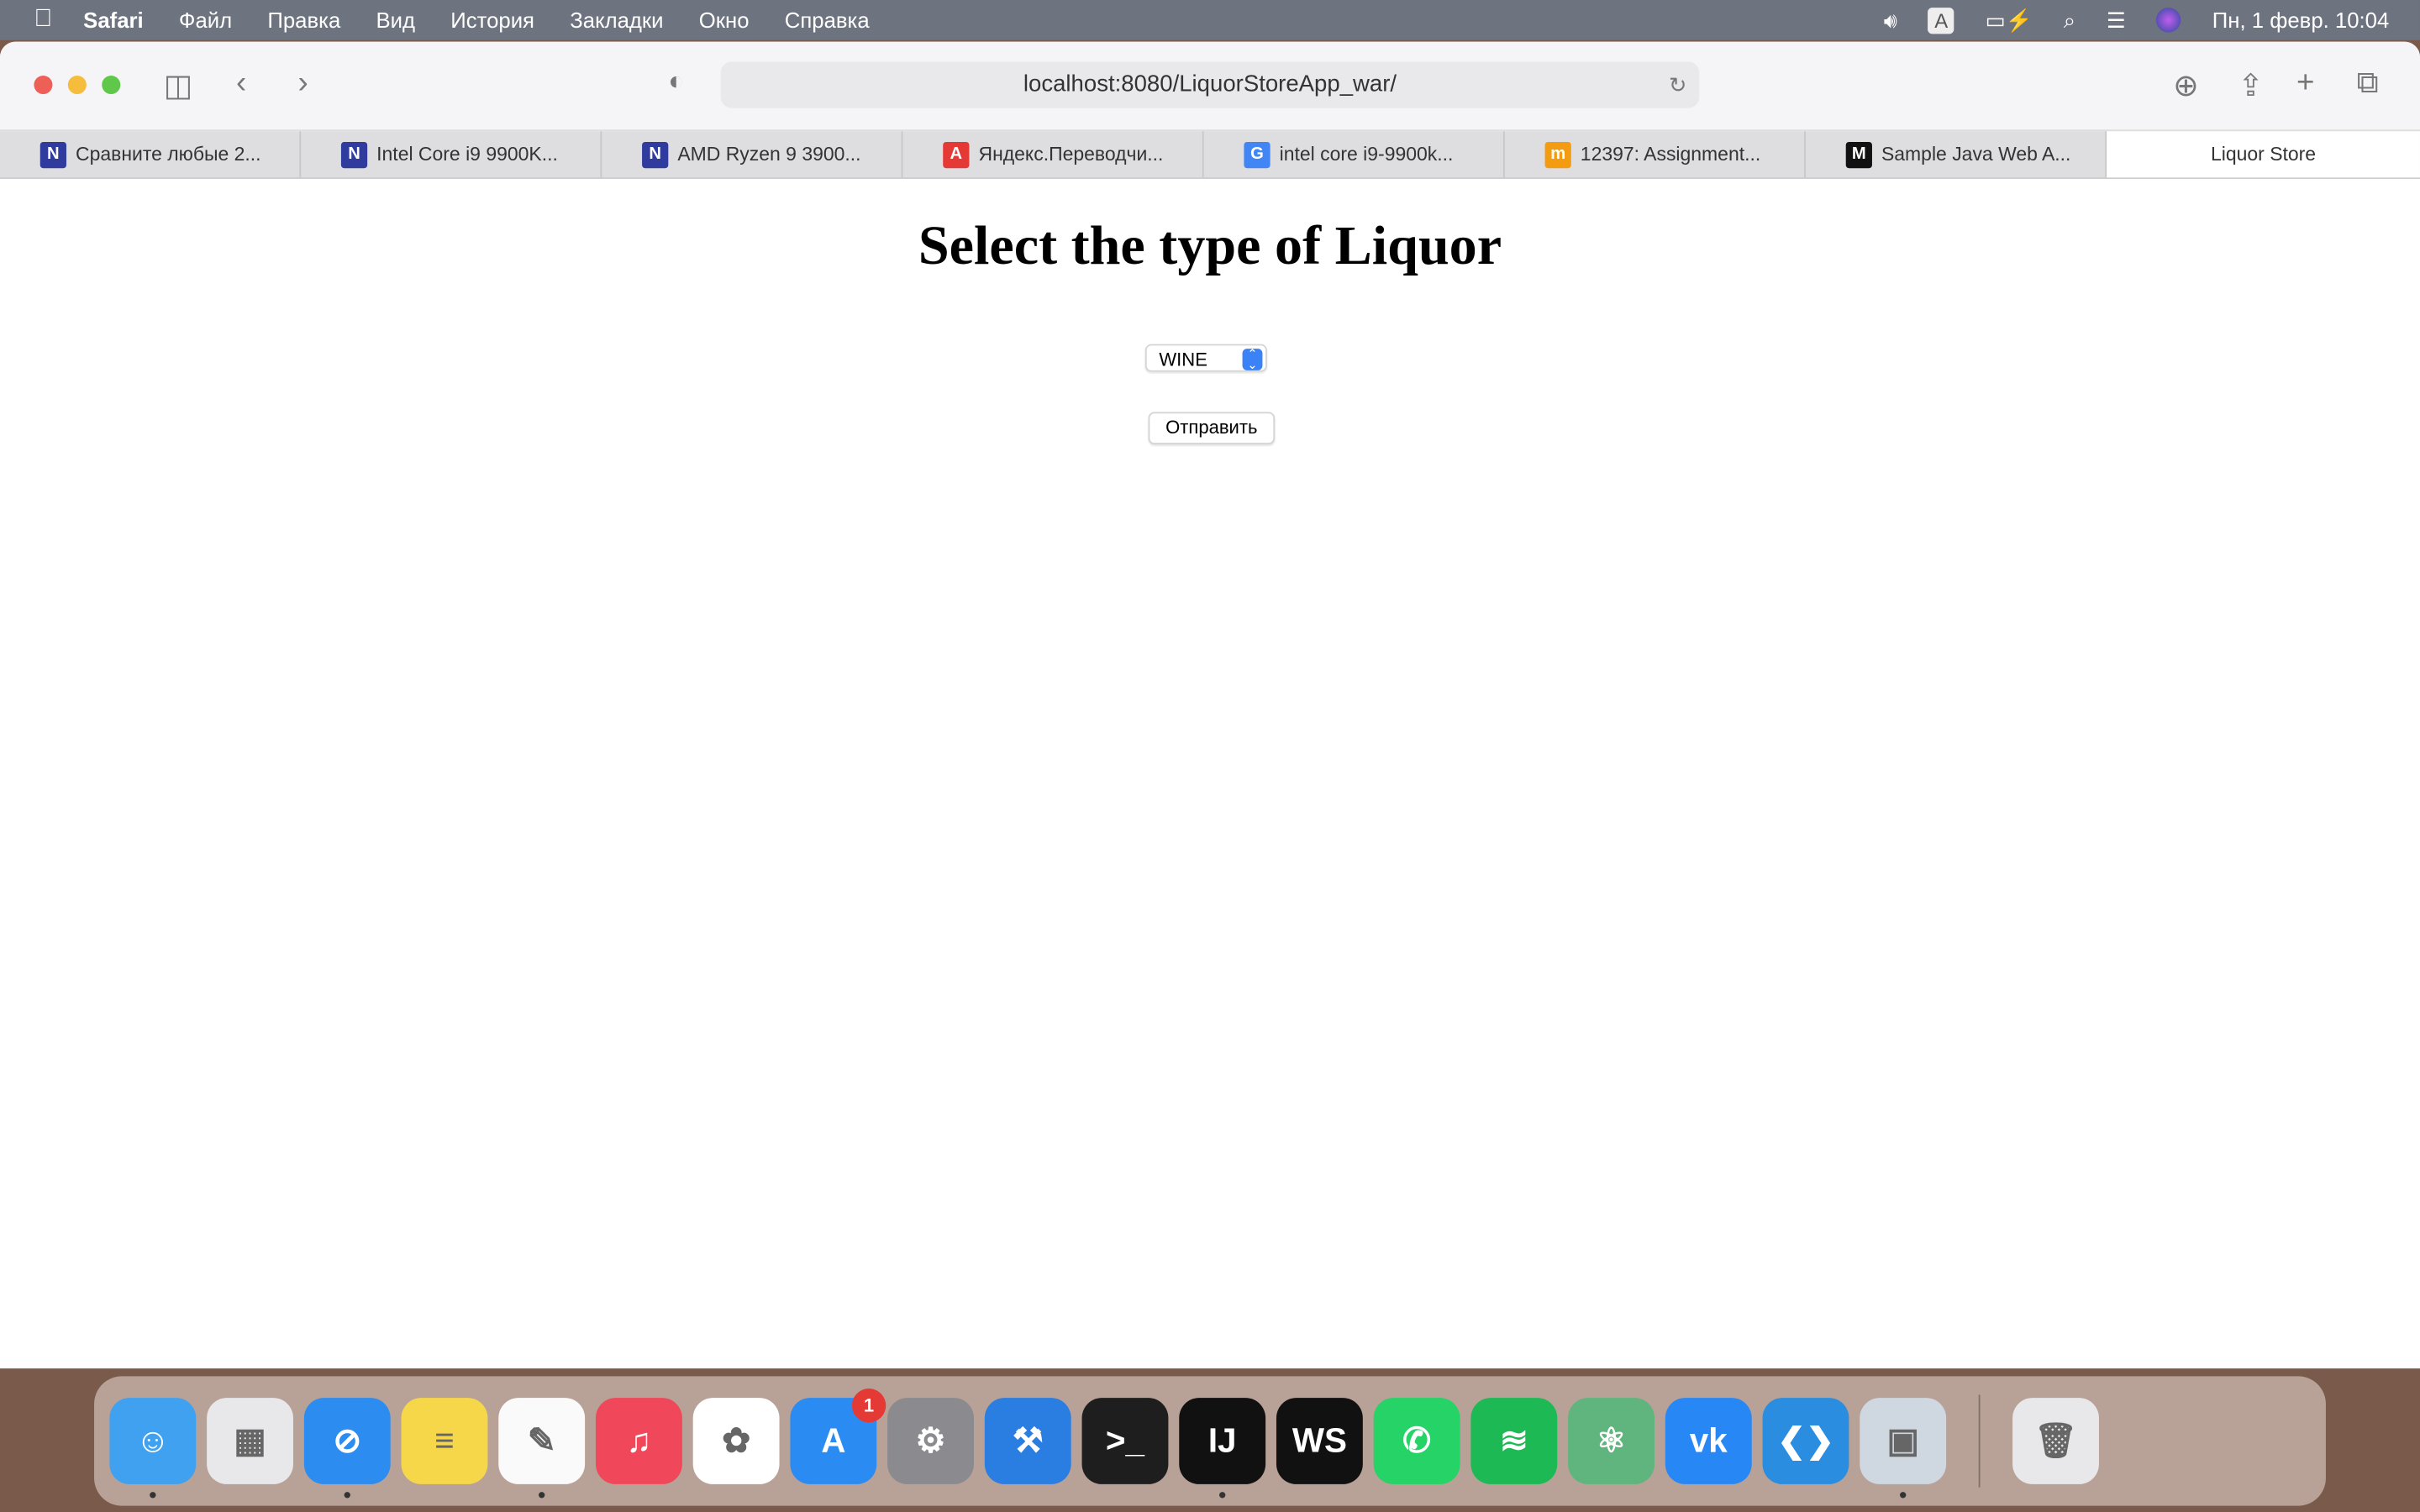 The width and height of the screenshot is (2420, 1512). Describe the element at coordinates (1558, 154) in the screenshot. I see `favicon-icon: m` at that location.